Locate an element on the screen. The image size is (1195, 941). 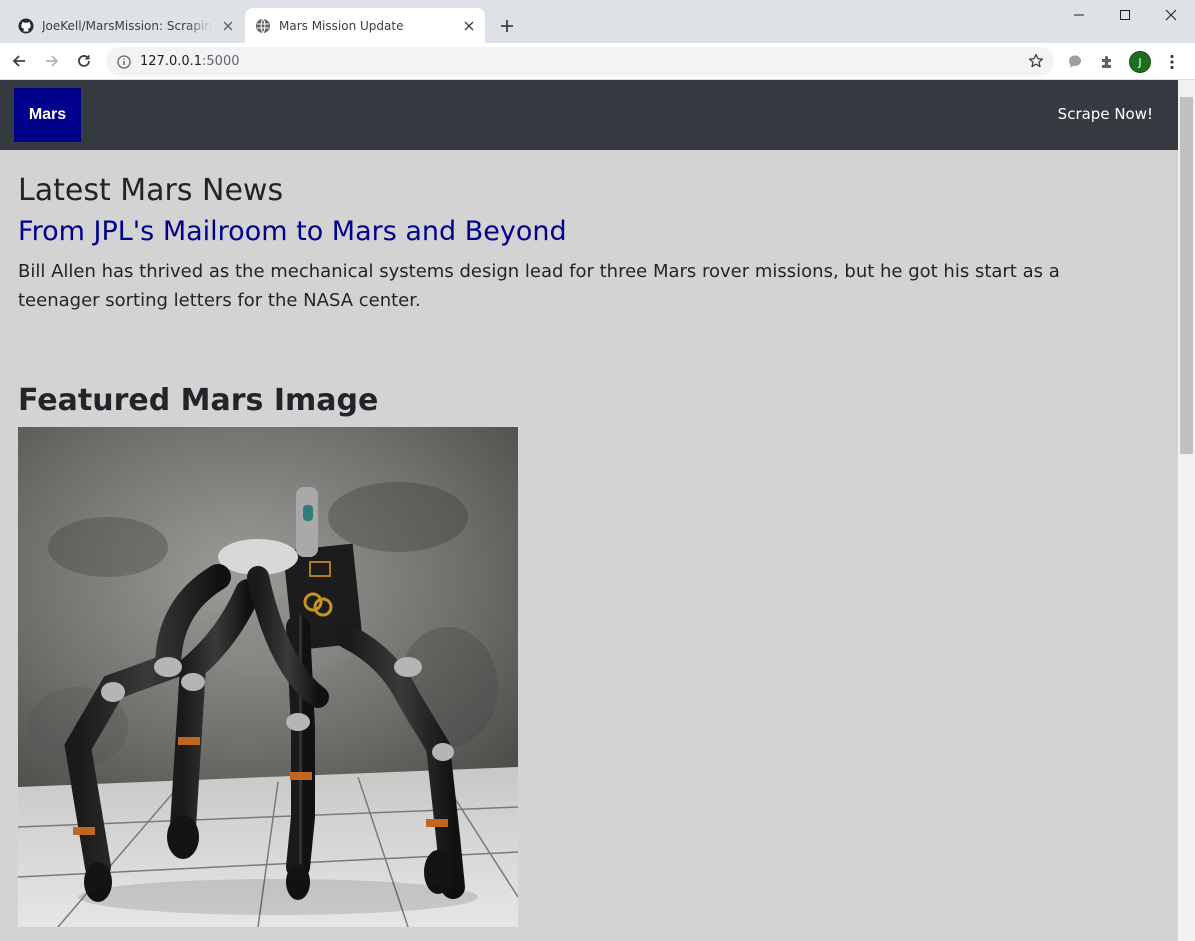
url-host: 127.0.0.1 is located at coordinates (171, 61).